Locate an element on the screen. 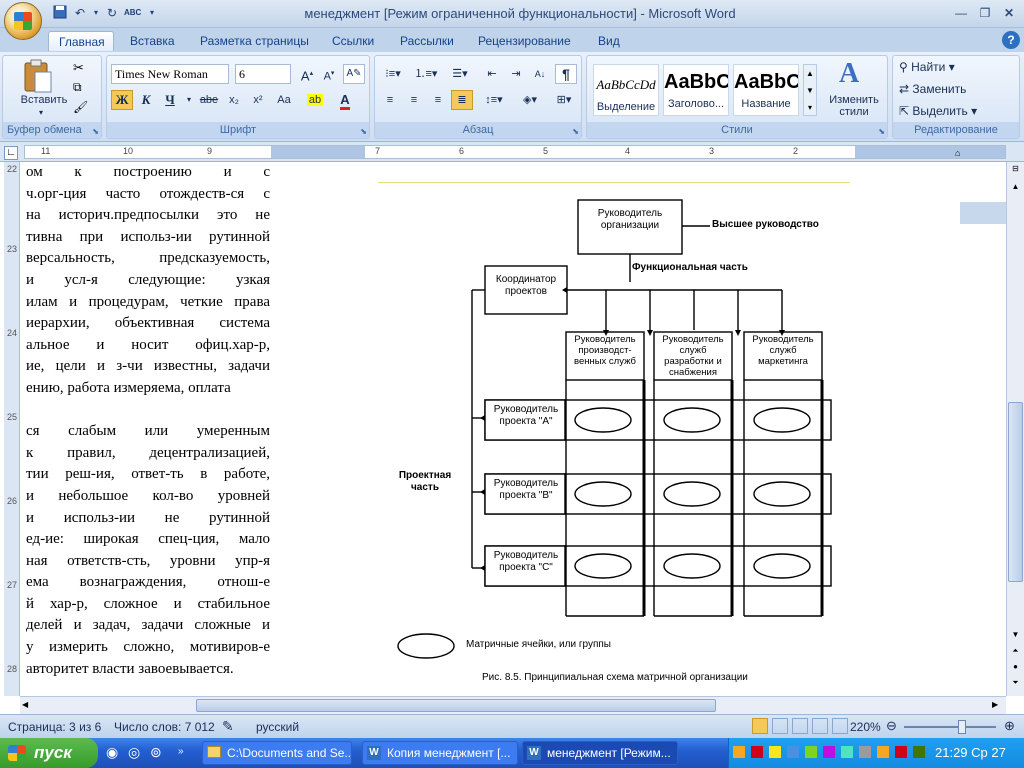 Image resolution: width=1024 pixels, height=768 pixels. tab-home: Главная is located at coordinates (81, 41).